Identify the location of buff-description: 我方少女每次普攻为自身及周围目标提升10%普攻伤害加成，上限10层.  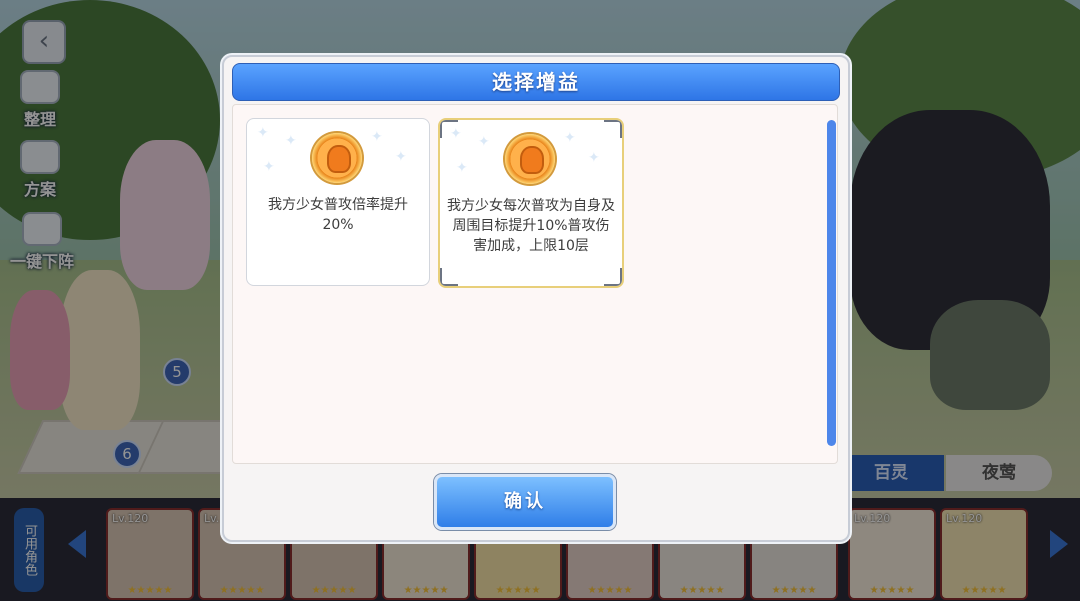
(531, 226).